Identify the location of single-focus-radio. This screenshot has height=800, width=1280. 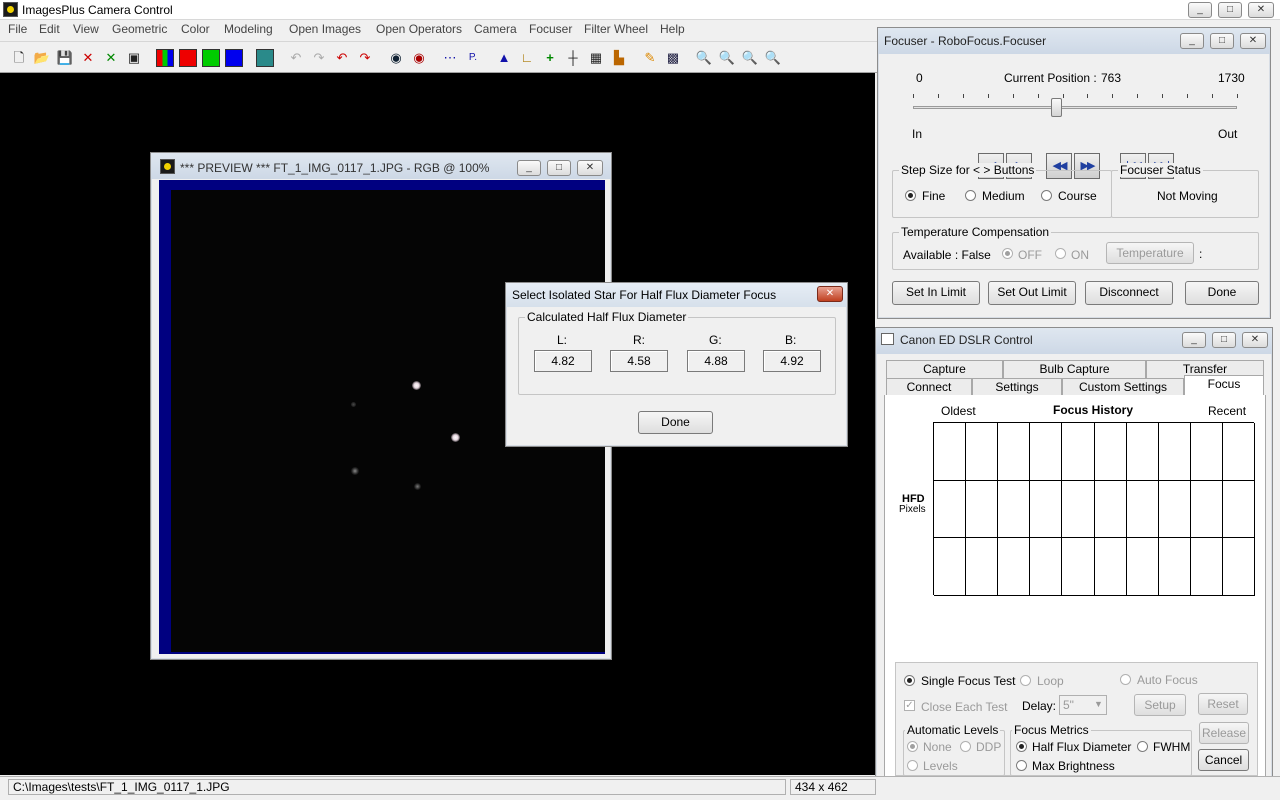
(909, 680).